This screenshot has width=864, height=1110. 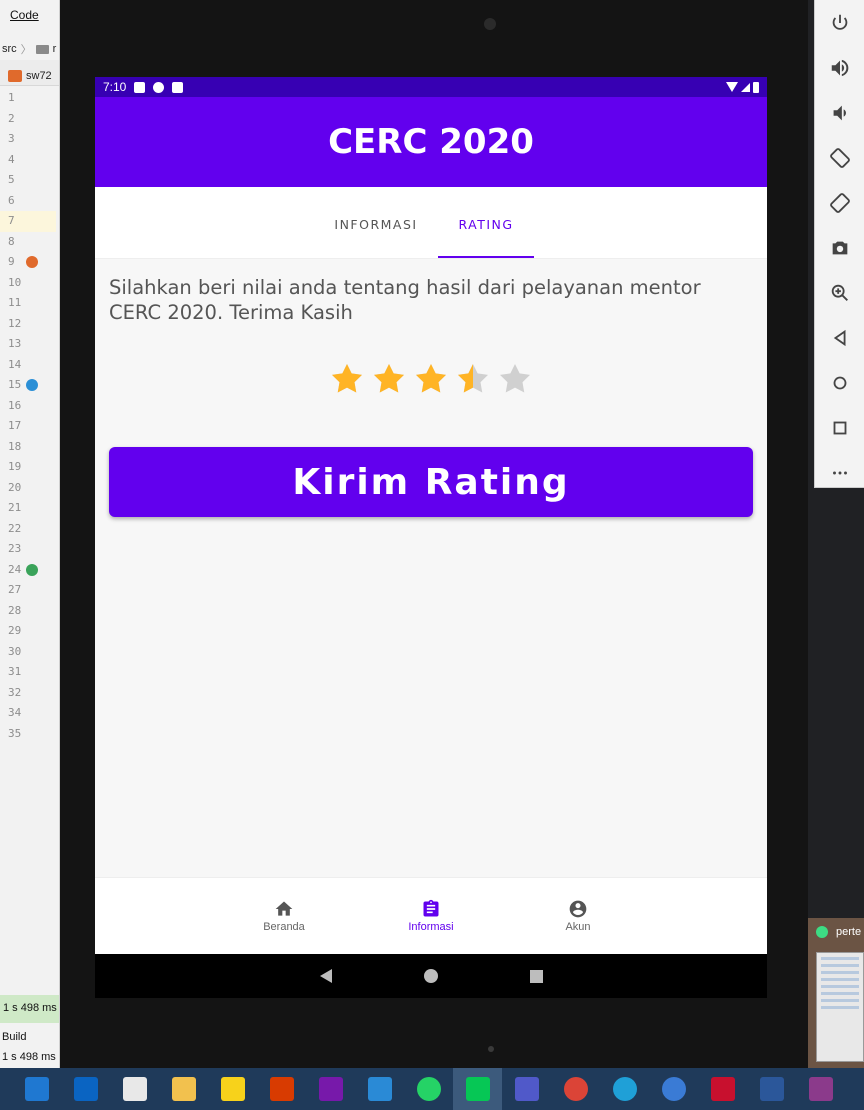 I want to click on line-number: 5, so click(x=11, y=179).